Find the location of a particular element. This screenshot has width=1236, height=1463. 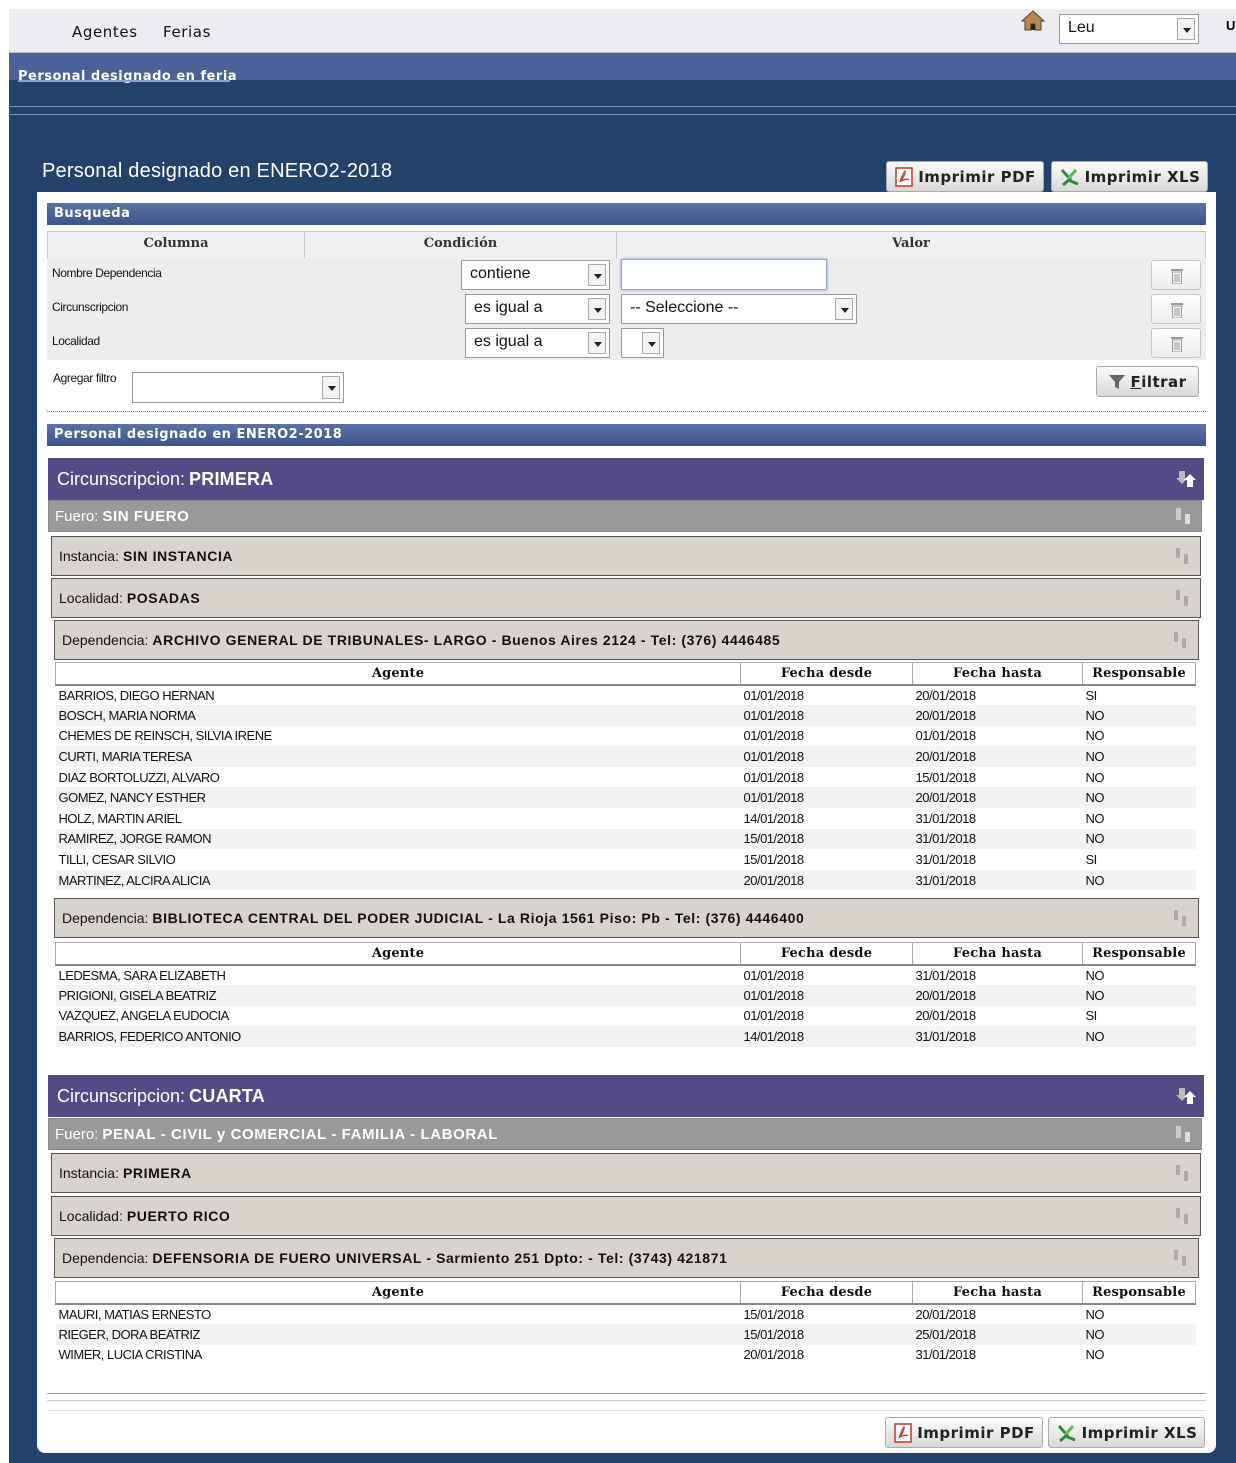

nav-ferias: Ferias is located at coordinates (187, 32).